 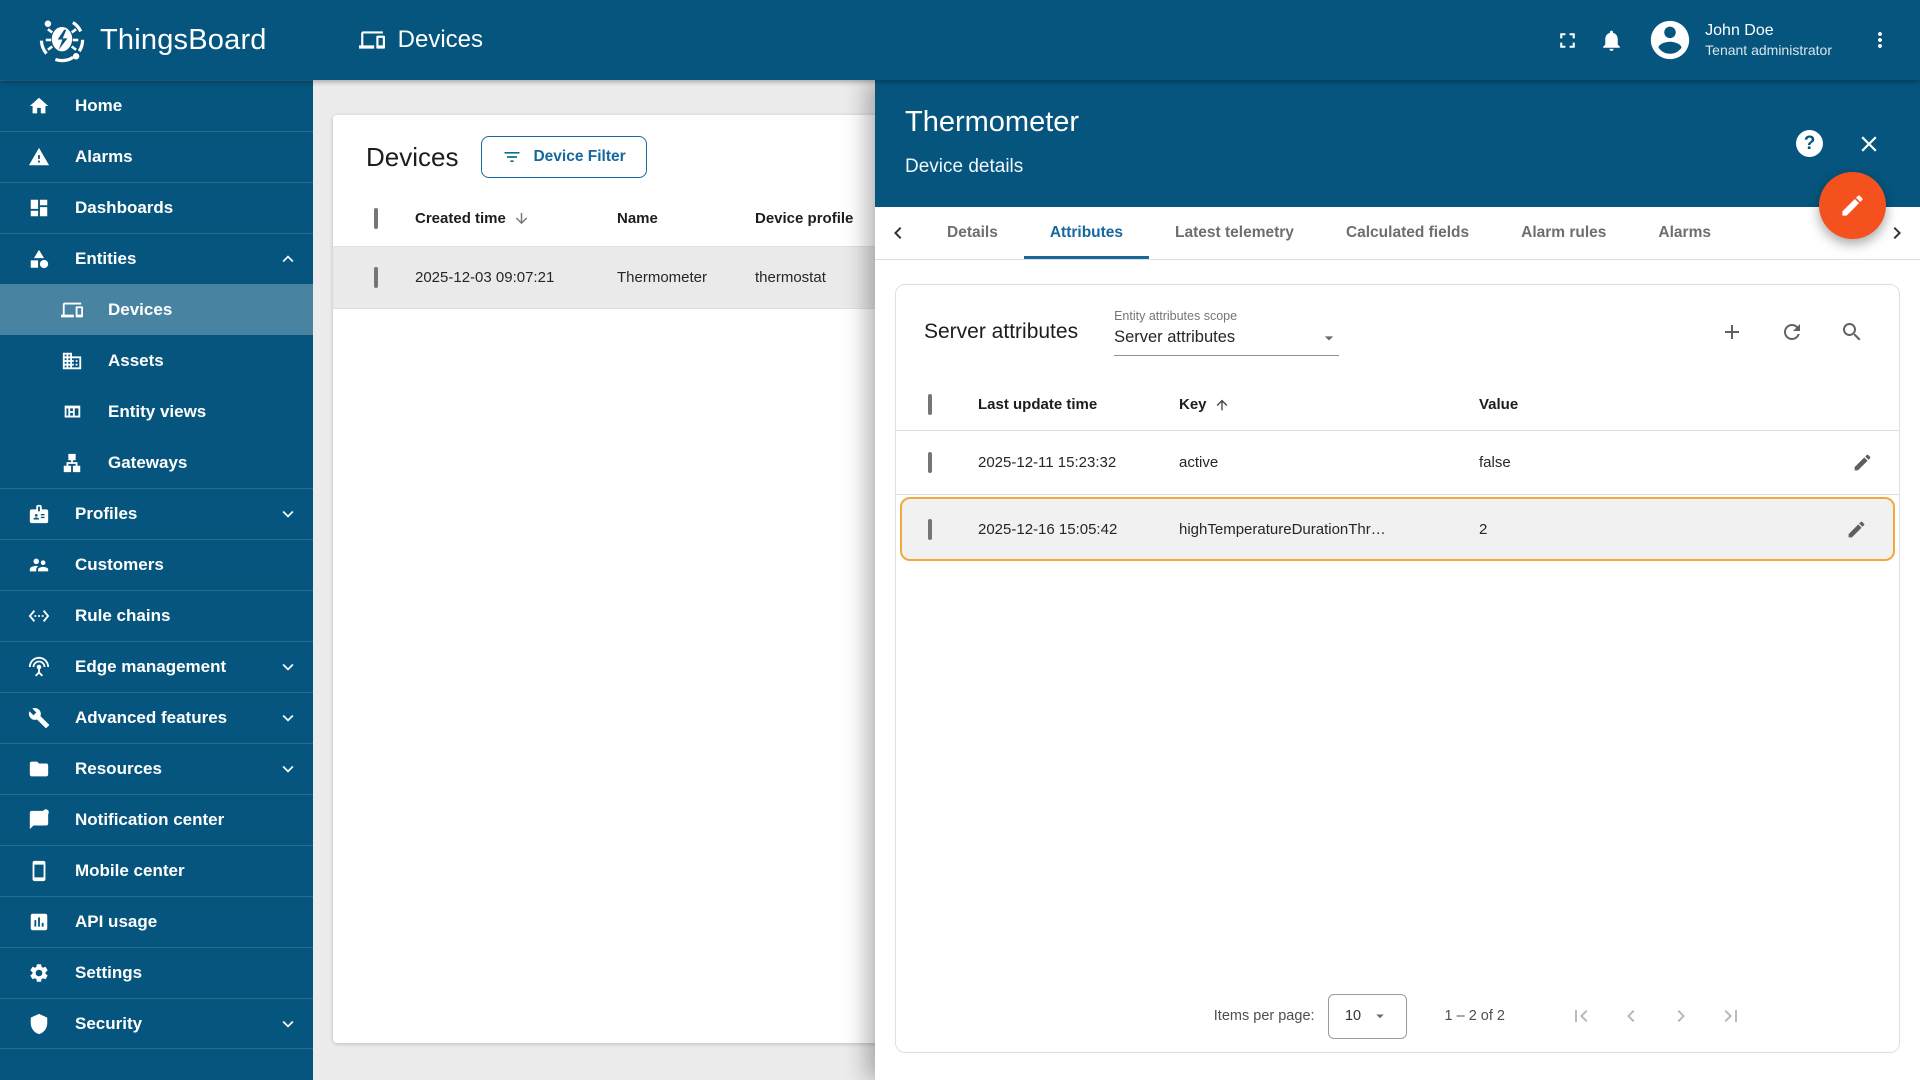 I want to click on app-name: ThingsBoard, so click(x=183, y=39).